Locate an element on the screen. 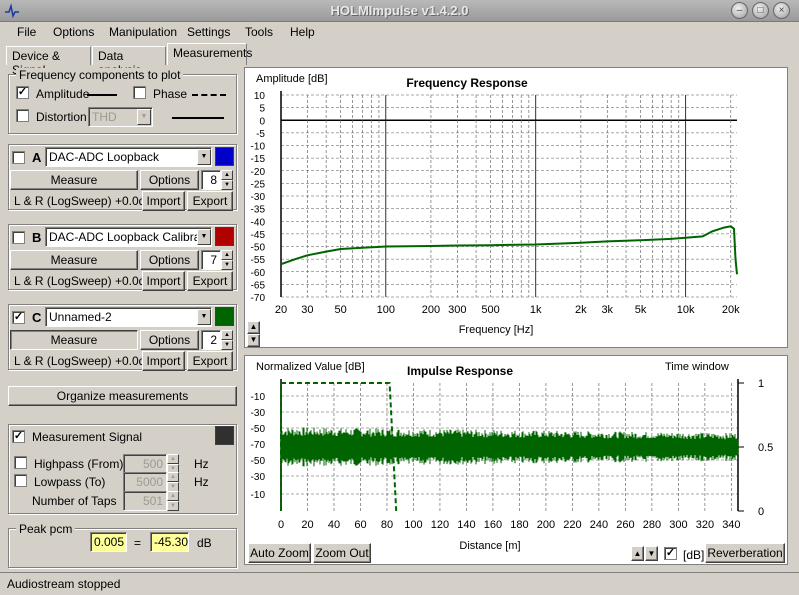 This screenshot has width=799, height=595. import-b-button: Import is located at coordinates (163, 281).